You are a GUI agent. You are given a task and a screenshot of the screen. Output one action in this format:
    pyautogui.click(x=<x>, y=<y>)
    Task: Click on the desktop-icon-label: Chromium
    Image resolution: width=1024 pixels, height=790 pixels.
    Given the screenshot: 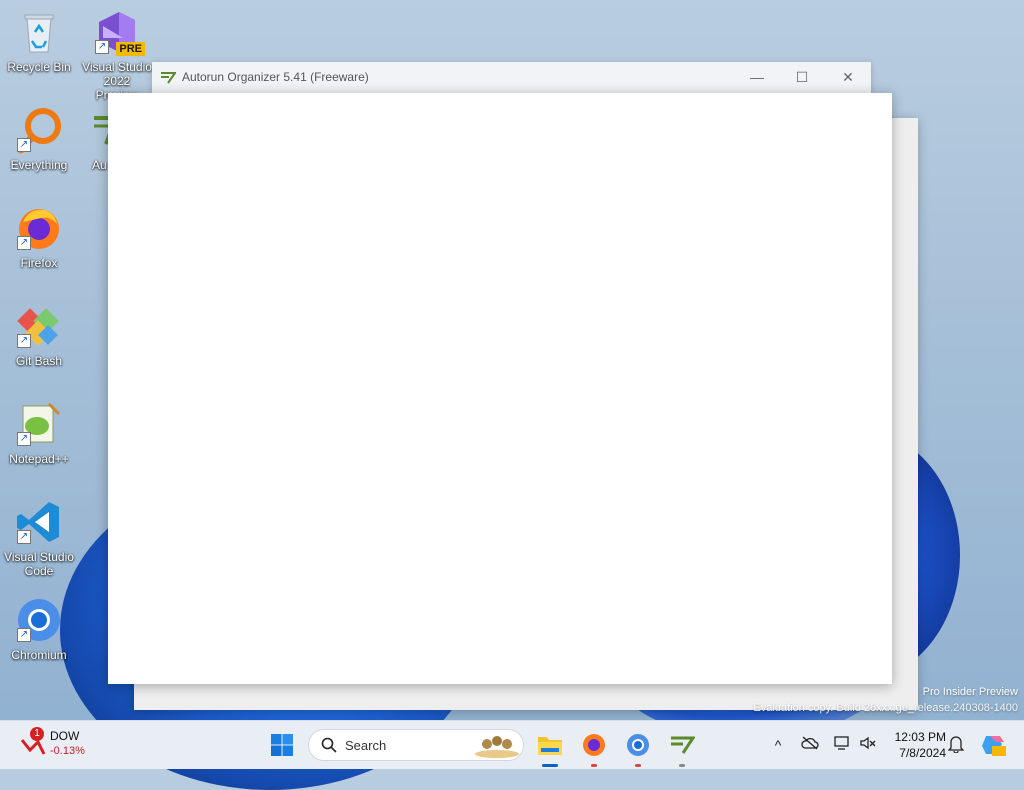 What is the action you would take?
    pyautogui.click(x=39, y=655)
    